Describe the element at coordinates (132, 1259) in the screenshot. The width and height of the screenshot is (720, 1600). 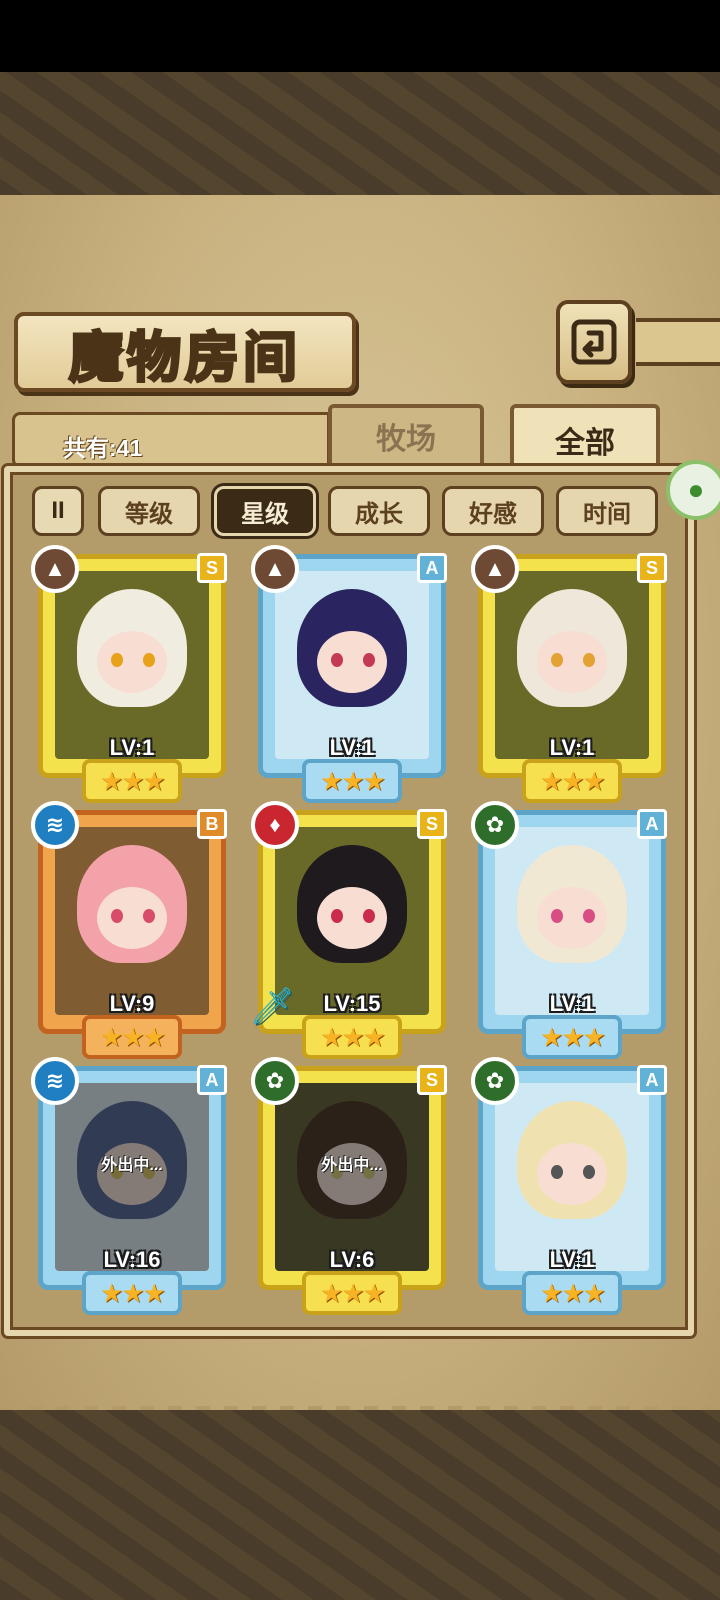
I see `monster-level: LV:16` at that location.